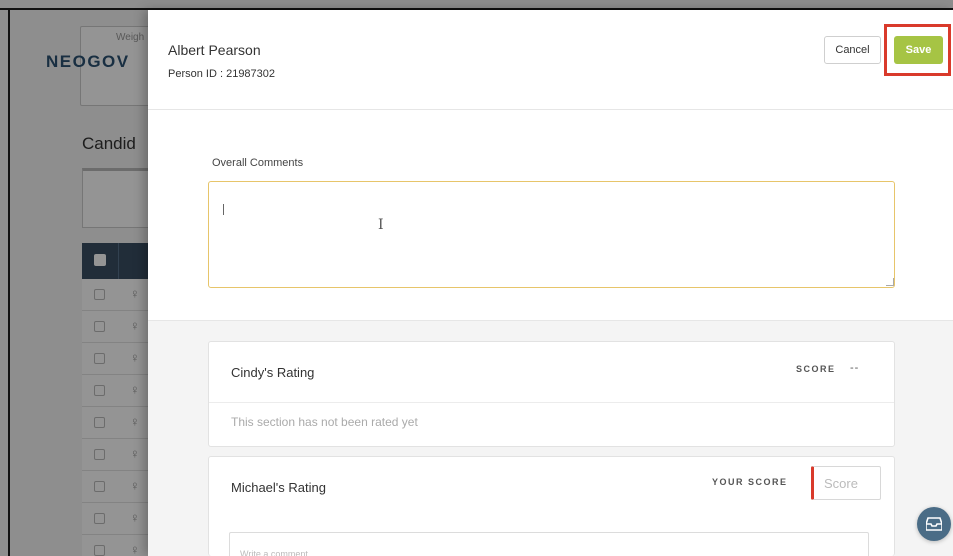 This screenshot has height=556, width=953. What do you see at coordinates (258, 163) in the screenshot?
I see `overall-comments-label: Overall Comments` at bounding box center [258, 163].